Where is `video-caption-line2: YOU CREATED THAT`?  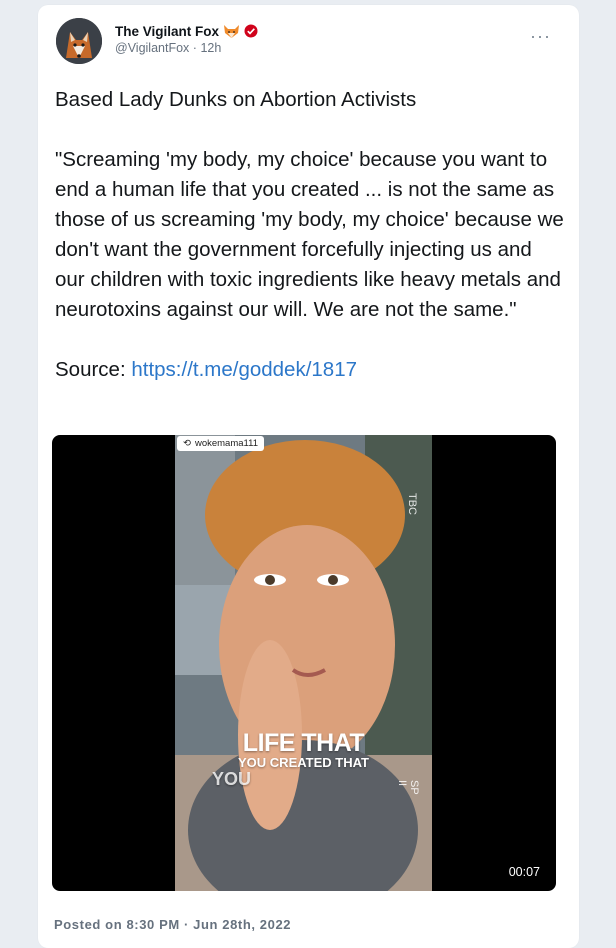 video-caption-line2: YOU CREATED THAT is located at coordinates (303, 762).